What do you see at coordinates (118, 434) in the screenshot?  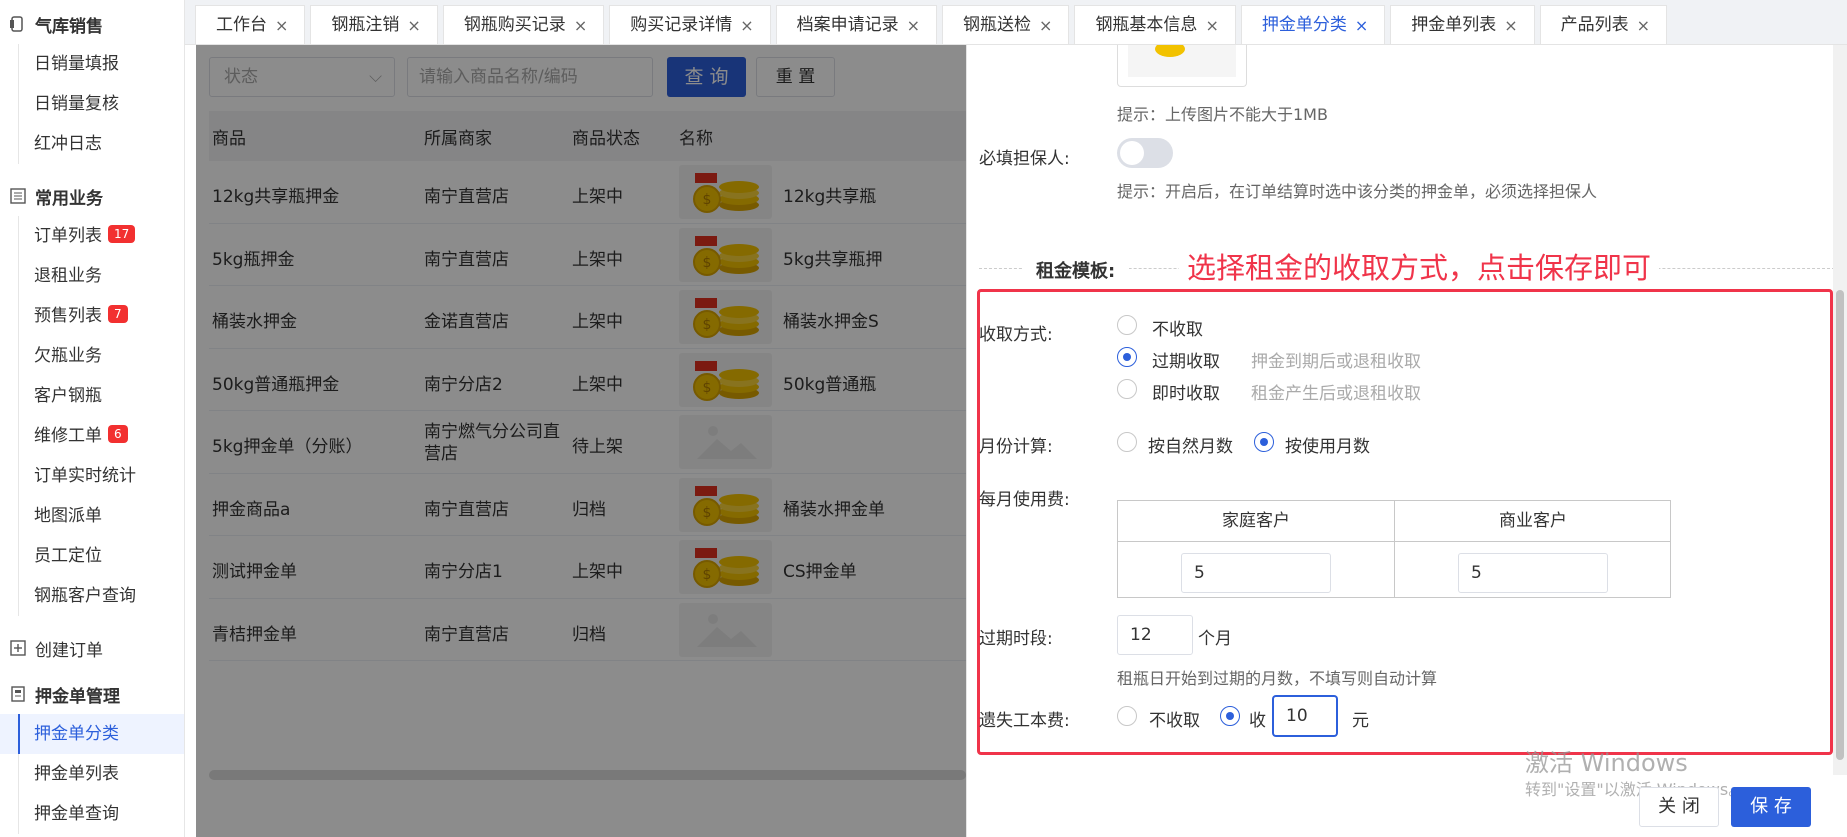 I see `count-badge: 6` at bounding box center [118, 434].